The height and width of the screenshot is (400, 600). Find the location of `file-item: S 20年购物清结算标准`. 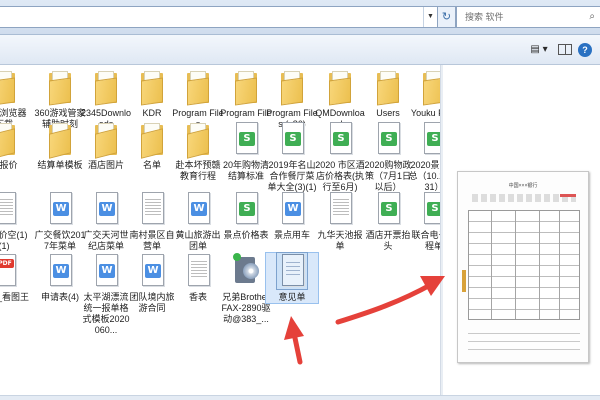

file-item: S 20年购物清结算标准 is located at coordinates (246, 151).